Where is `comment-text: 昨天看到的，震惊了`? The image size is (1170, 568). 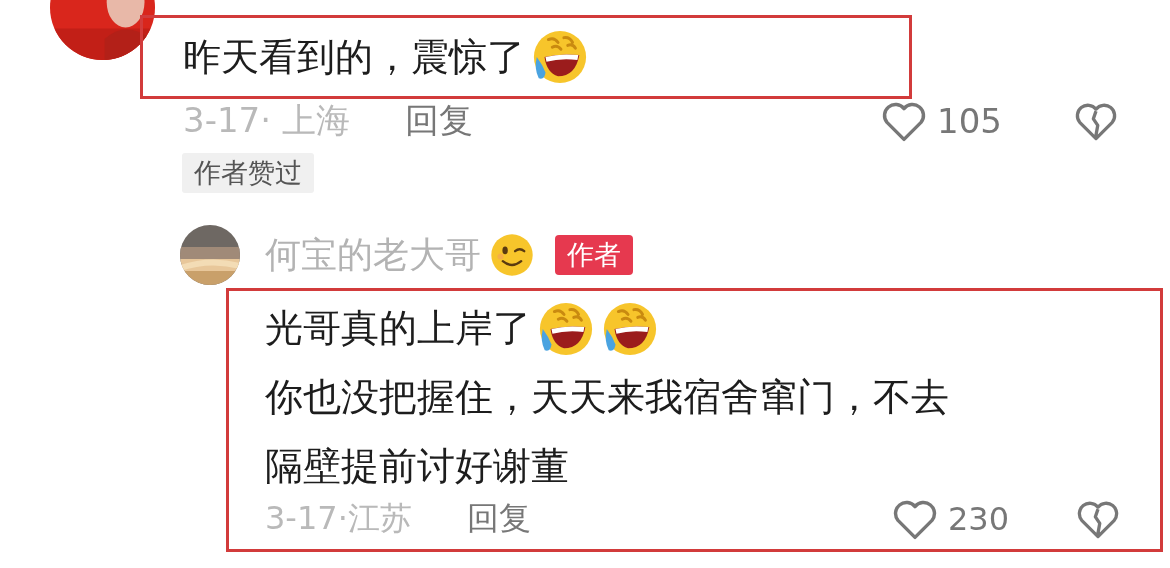
comment-text: 昨天看到的，震惊了 is located at coordinates (354, 57).